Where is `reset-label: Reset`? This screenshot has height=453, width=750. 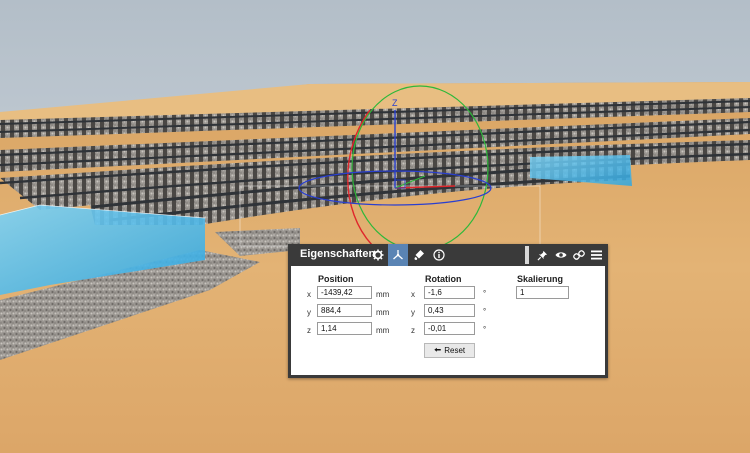 reset-label: Reset is located at coordinates (455, 350).